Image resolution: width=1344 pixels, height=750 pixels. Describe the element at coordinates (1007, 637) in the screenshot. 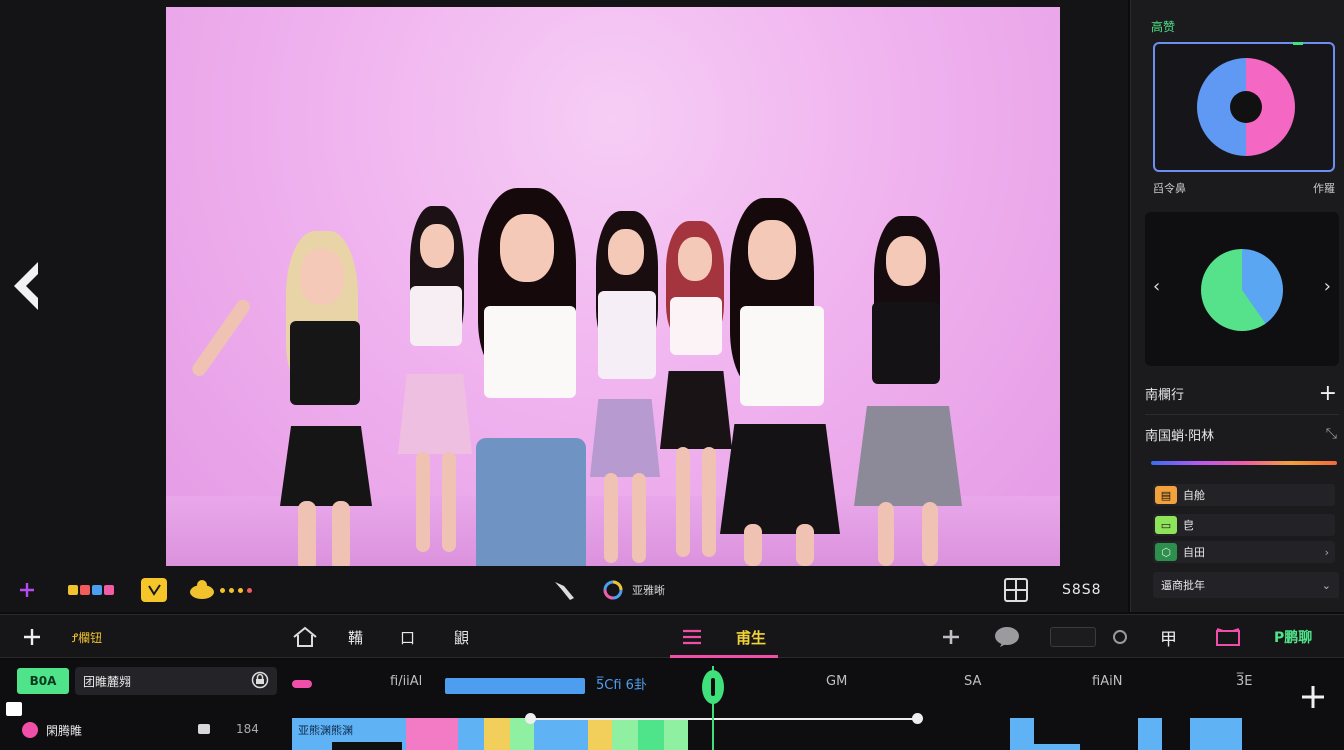

I see `comment-icon` at that location.